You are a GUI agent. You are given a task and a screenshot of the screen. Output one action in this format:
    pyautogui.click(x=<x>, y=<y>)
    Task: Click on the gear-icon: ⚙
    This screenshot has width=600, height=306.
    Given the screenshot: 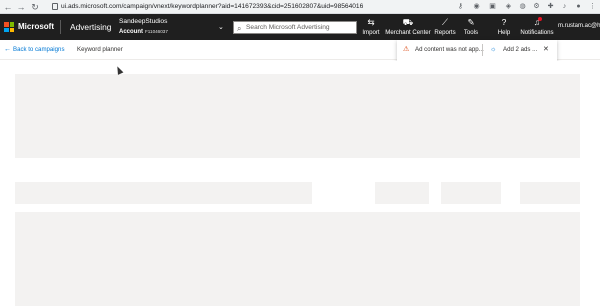 What is the action you would take?
    pyautogui.click(x=536, y=6)
    